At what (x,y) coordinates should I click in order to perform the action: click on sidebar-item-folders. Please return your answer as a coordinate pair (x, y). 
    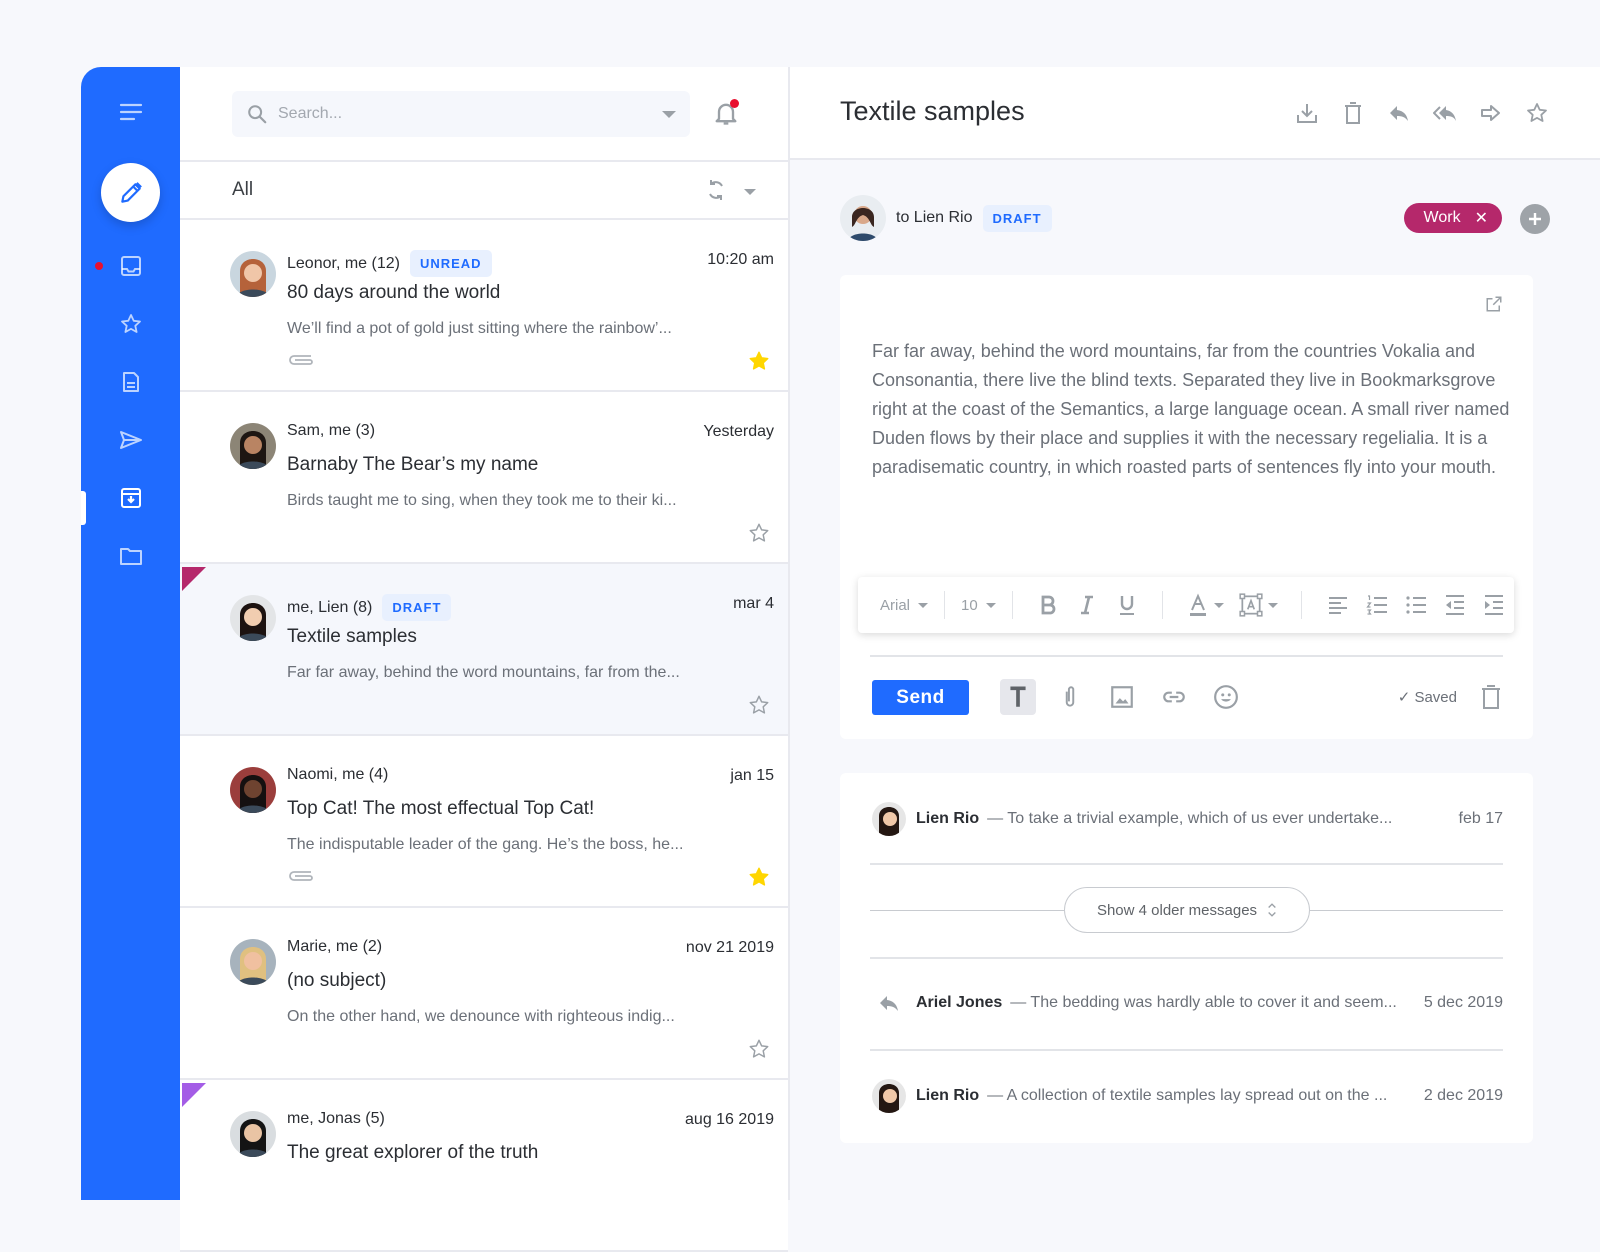
    Looking at the image, I should click on (131, 556).